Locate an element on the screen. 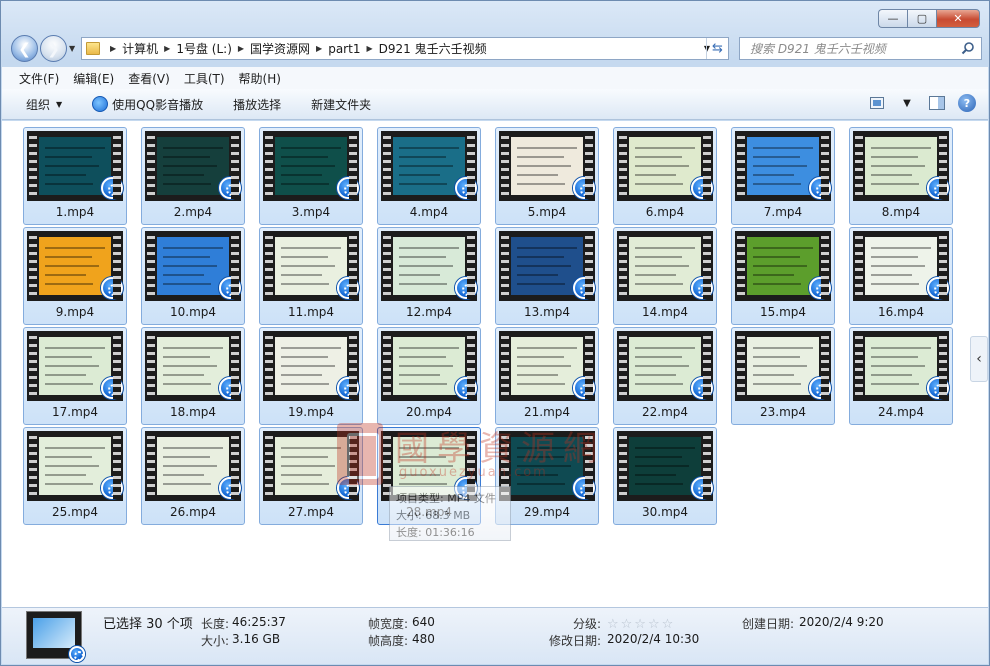 This screenshot has height=666, width=990. created-label: 创建日期: is located at coordinates (768, 624).